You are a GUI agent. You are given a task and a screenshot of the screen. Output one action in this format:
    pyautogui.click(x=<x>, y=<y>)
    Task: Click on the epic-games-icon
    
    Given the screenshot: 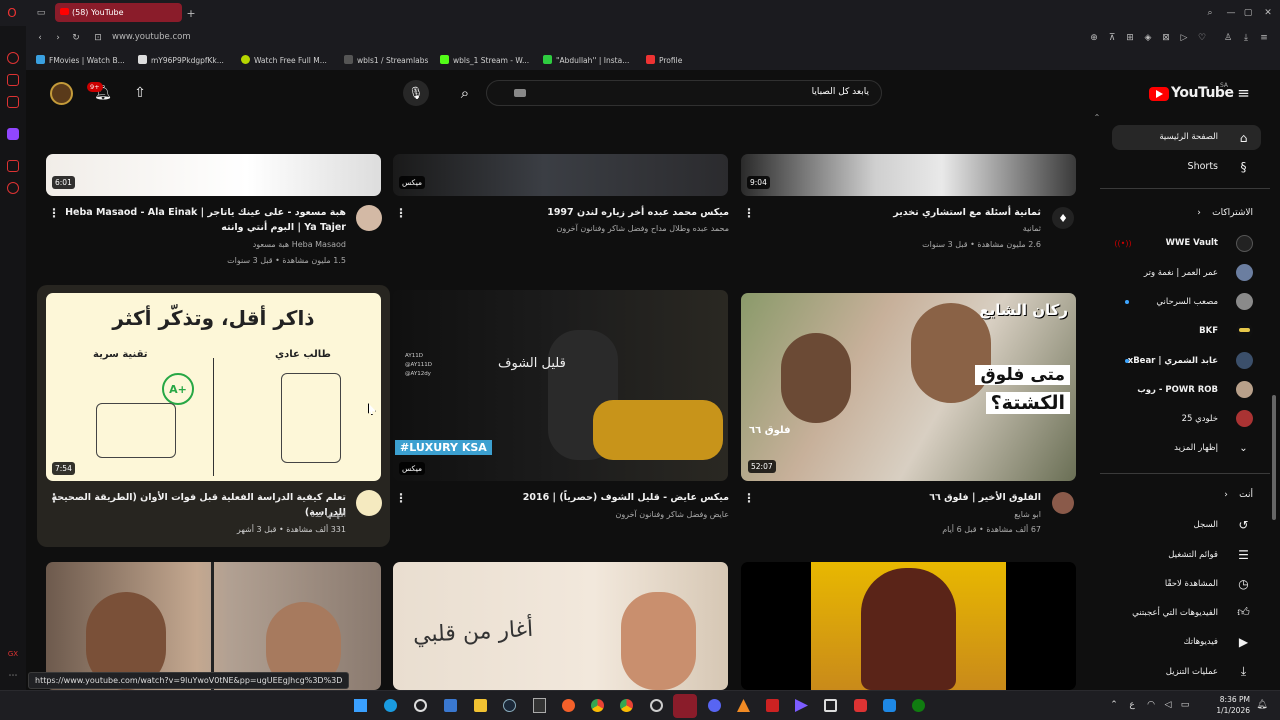 What is the action you would take?
    pyautogui.click(x=539, y=705)
    